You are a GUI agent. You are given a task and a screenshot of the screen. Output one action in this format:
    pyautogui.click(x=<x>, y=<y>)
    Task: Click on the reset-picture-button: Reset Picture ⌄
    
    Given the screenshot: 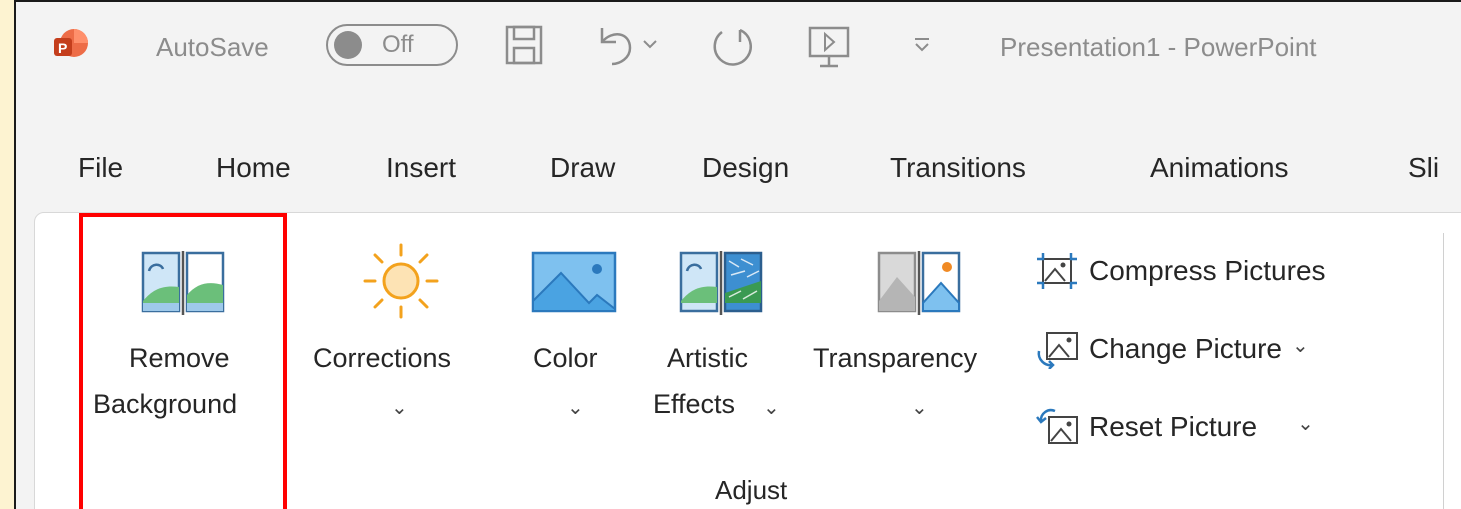 What is the action you would take?
    pyautogui.click(x=1174, y=427)
    